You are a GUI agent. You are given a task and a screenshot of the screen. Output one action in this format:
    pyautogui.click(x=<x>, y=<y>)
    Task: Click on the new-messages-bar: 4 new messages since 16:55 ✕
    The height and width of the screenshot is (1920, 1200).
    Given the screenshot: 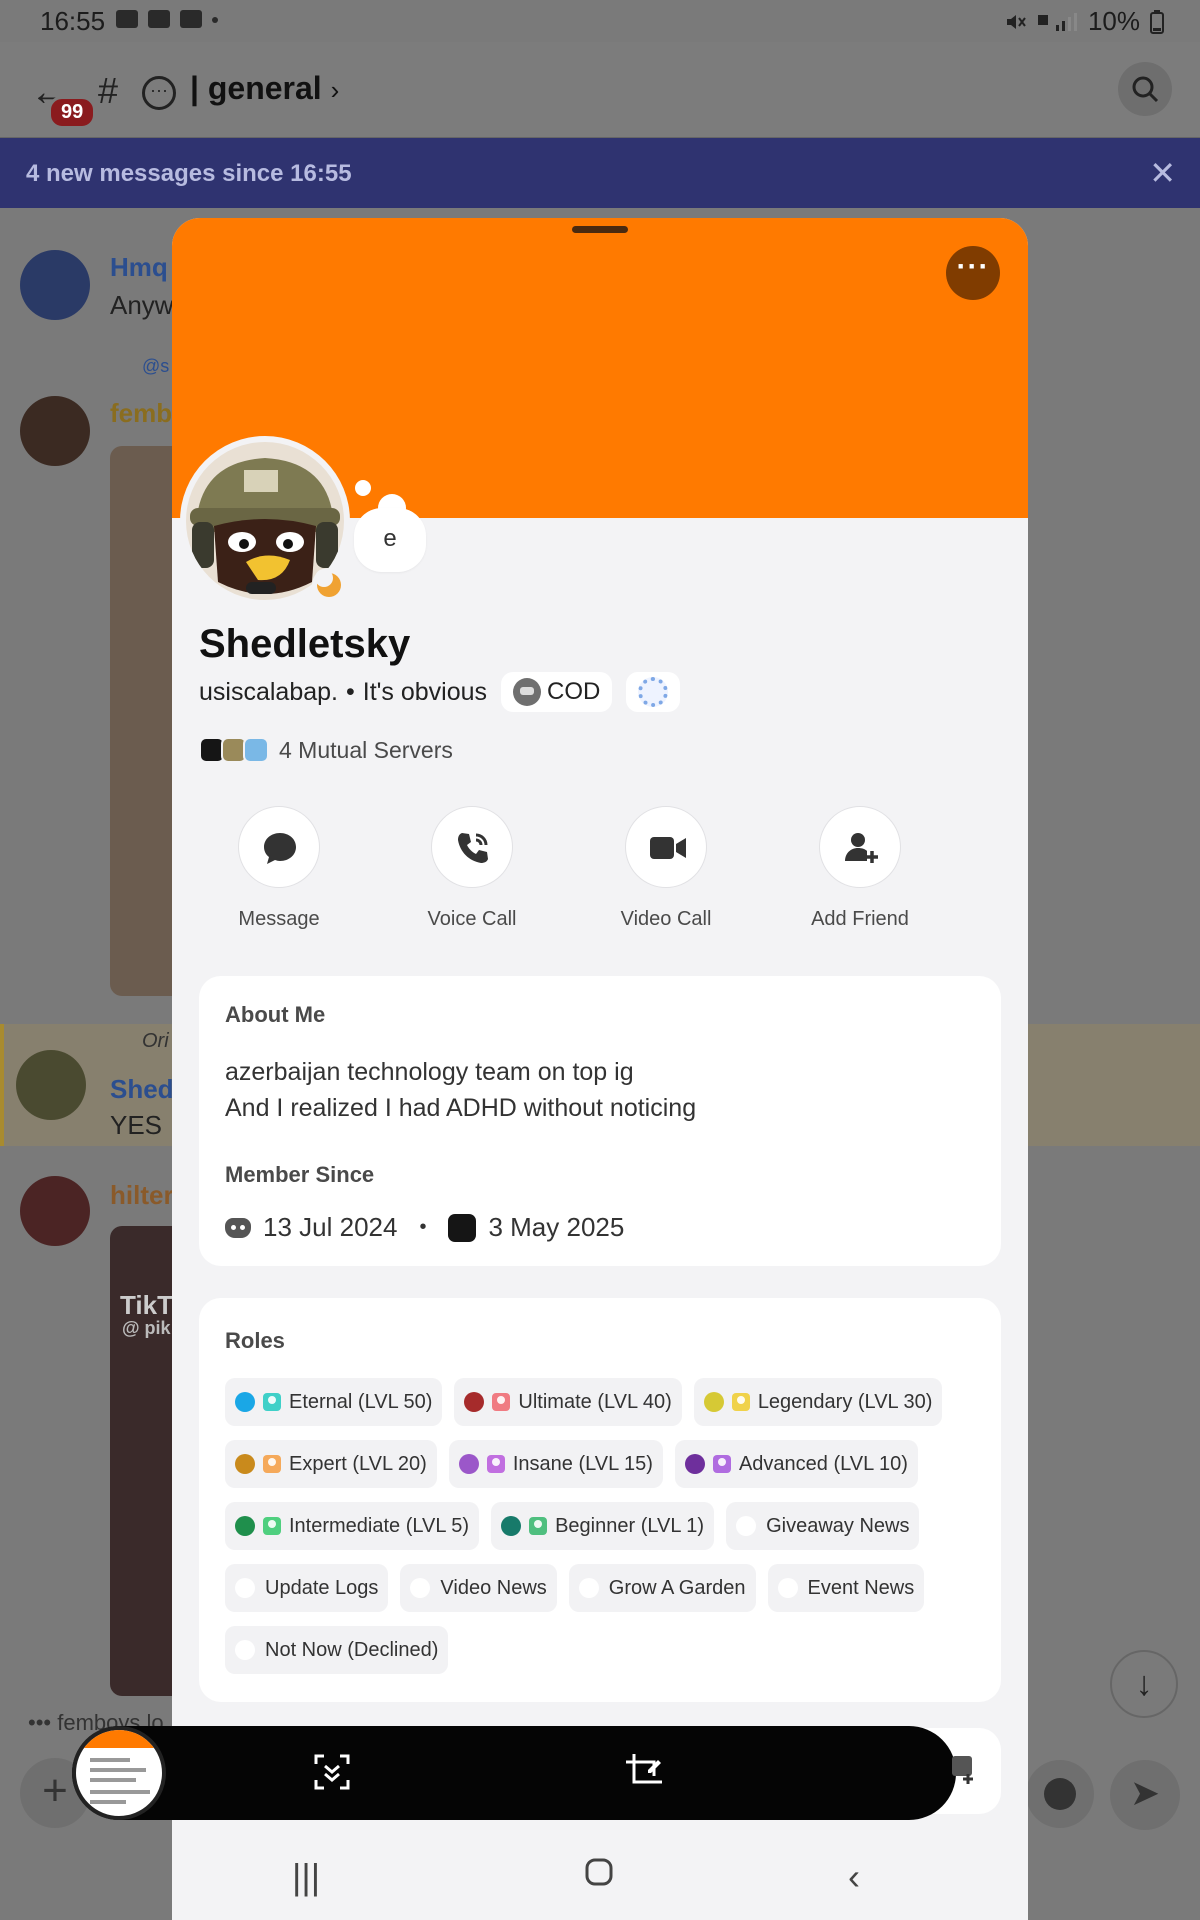 What is the action you would take?
    pyautogui.click(x=600, y=173)
    